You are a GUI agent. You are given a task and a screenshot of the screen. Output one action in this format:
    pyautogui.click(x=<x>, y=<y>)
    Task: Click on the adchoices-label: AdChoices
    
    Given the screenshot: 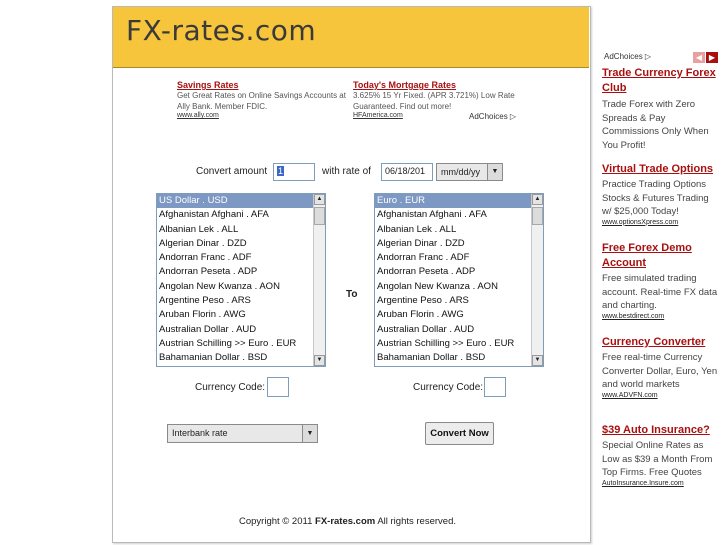 What is the action you would take?
    pyautogui.click(x=488, y=116)
    